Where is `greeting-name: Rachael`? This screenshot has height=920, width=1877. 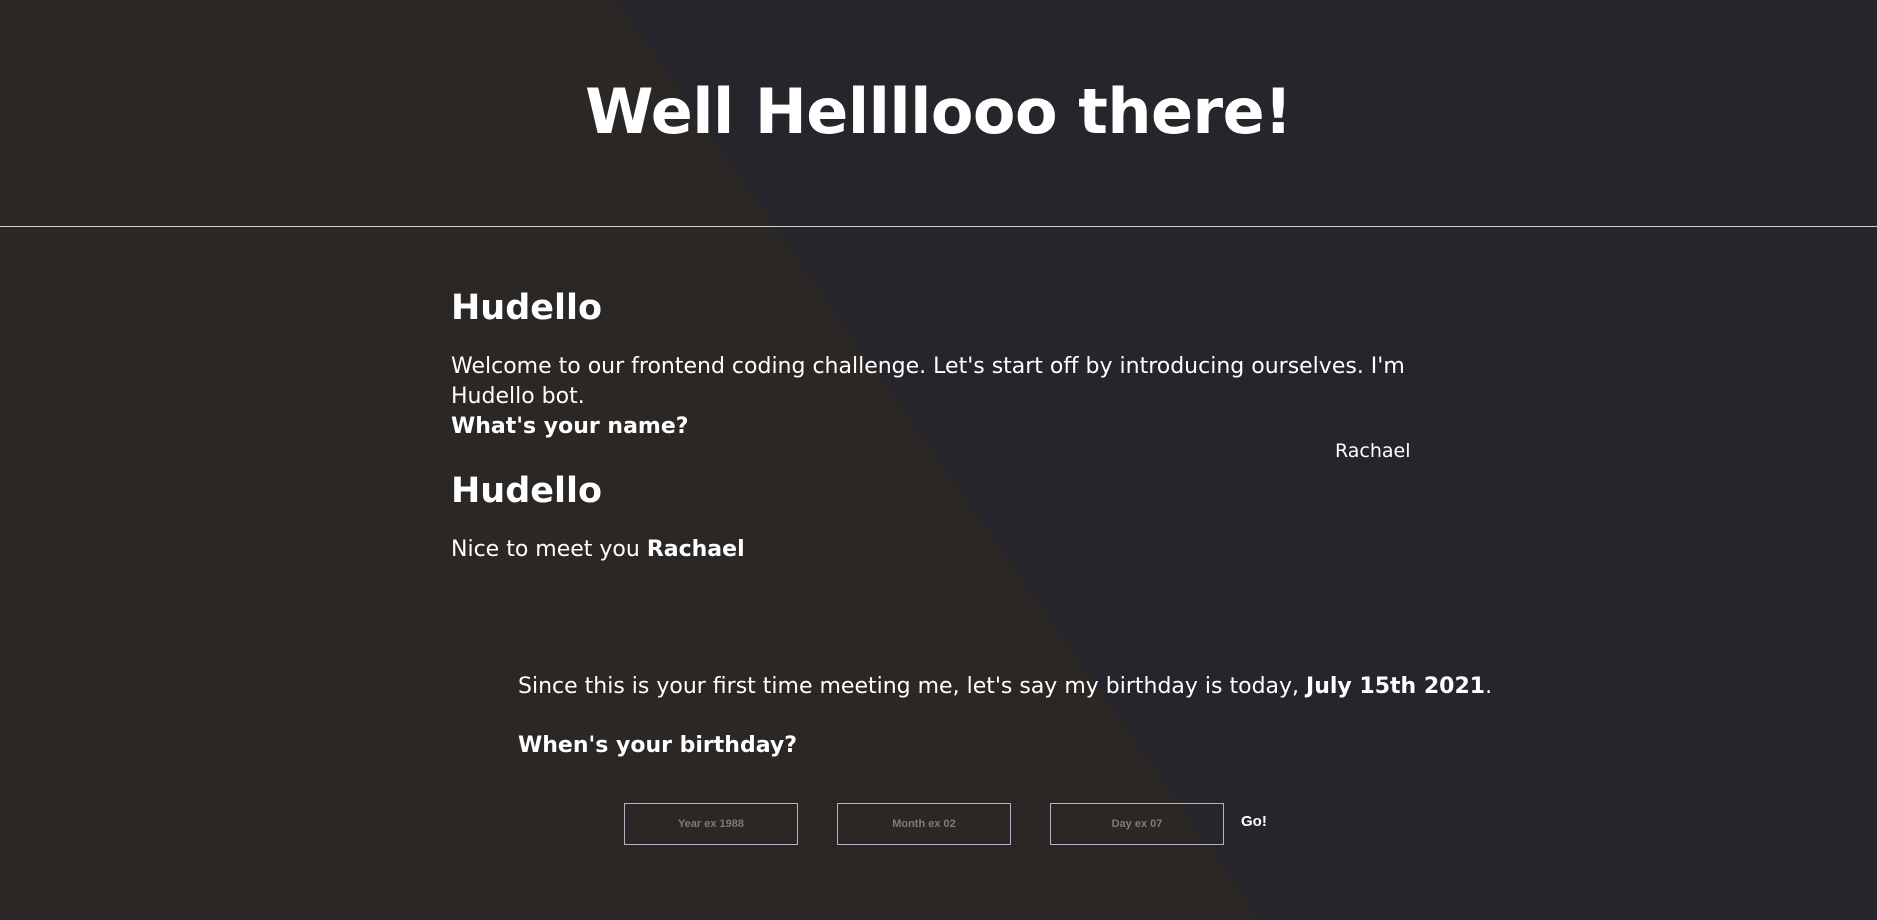 greeting-name: Rachael is located at coordinates (695, 549).